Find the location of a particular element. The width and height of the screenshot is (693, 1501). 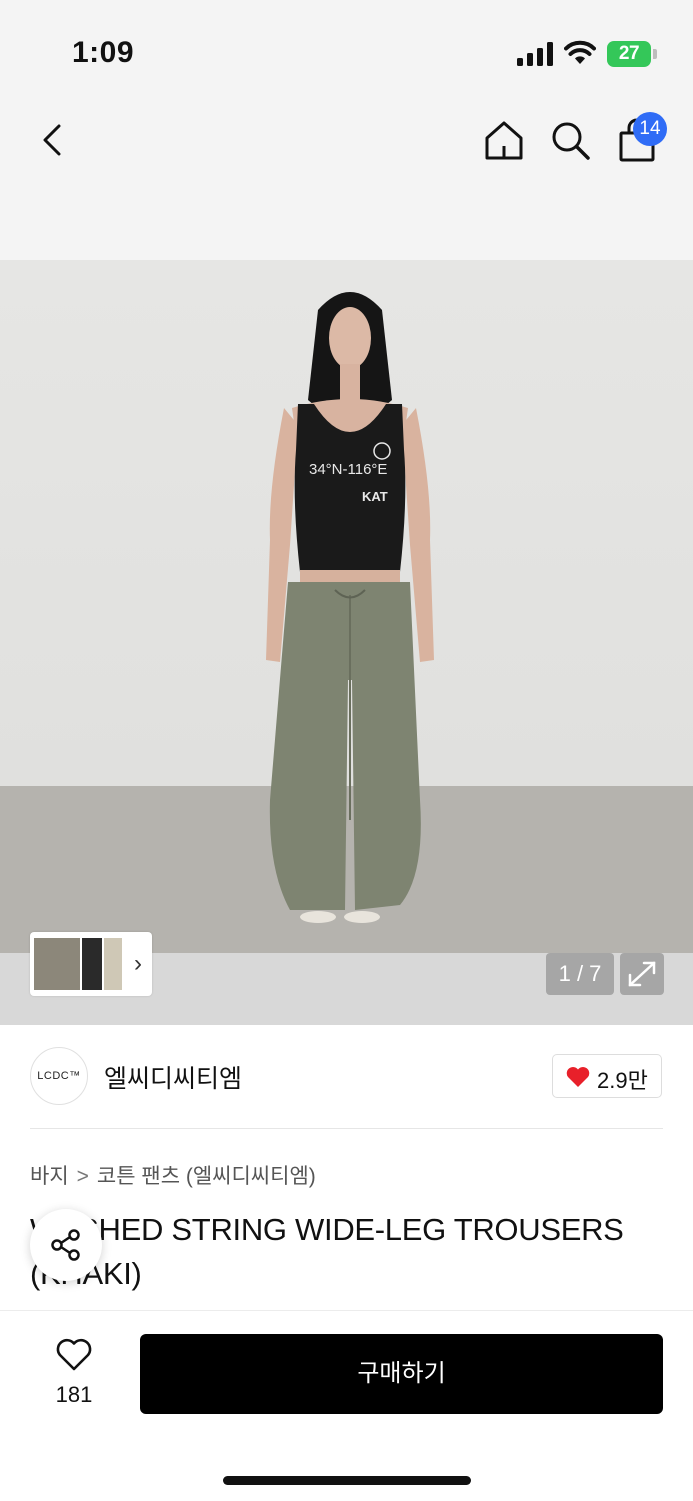

battery-indicator: 27 is located at coordinates (629, 54).